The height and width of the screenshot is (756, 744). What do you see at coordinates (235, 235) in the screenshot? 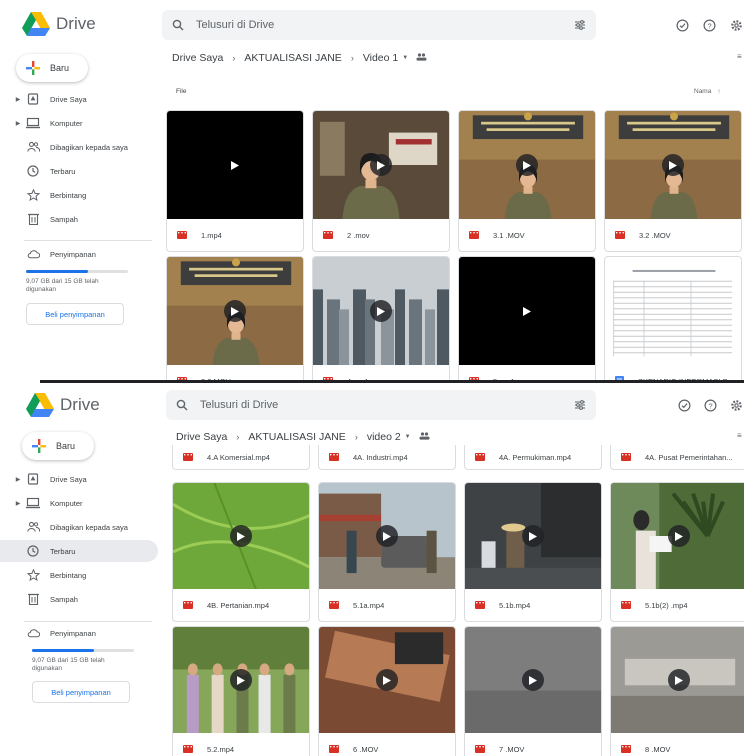
I see `file-caption: 1.mp4` at bounding box center [235, 235].